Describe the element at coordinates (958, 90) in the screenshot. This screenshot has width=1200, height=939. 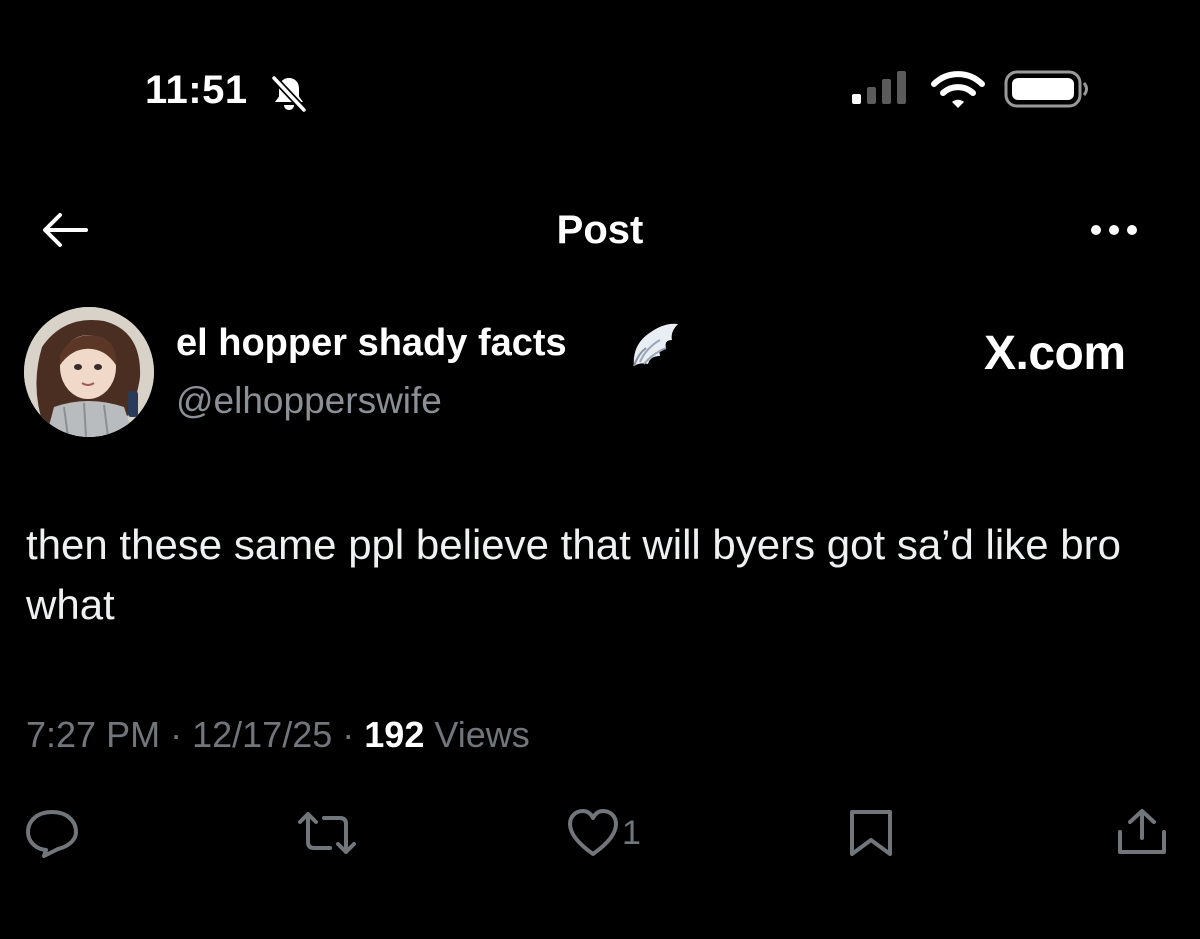
I see `wifi-icon` at that location.